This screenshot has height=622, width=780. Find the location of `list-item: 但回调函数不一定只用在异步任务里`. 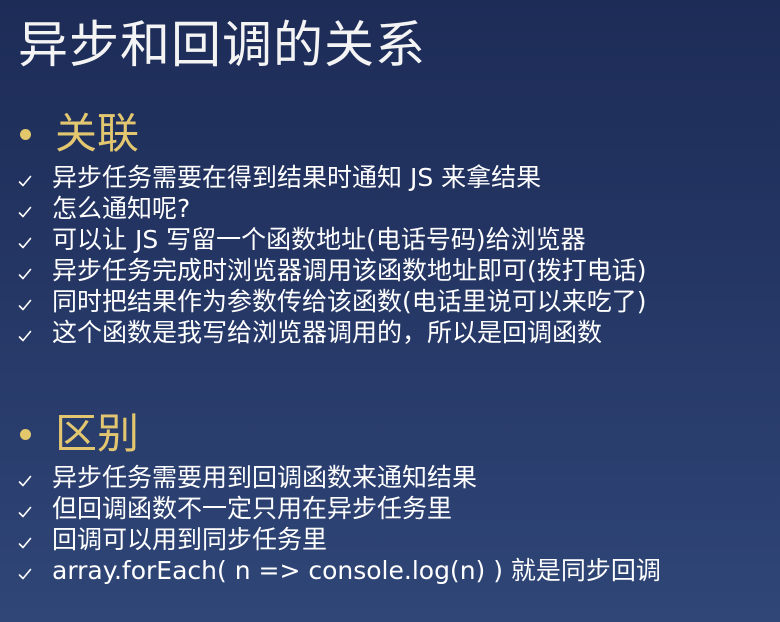

list-item: 但回调函数不一定只用在异步任务里 is located at coordinates (398, 508).